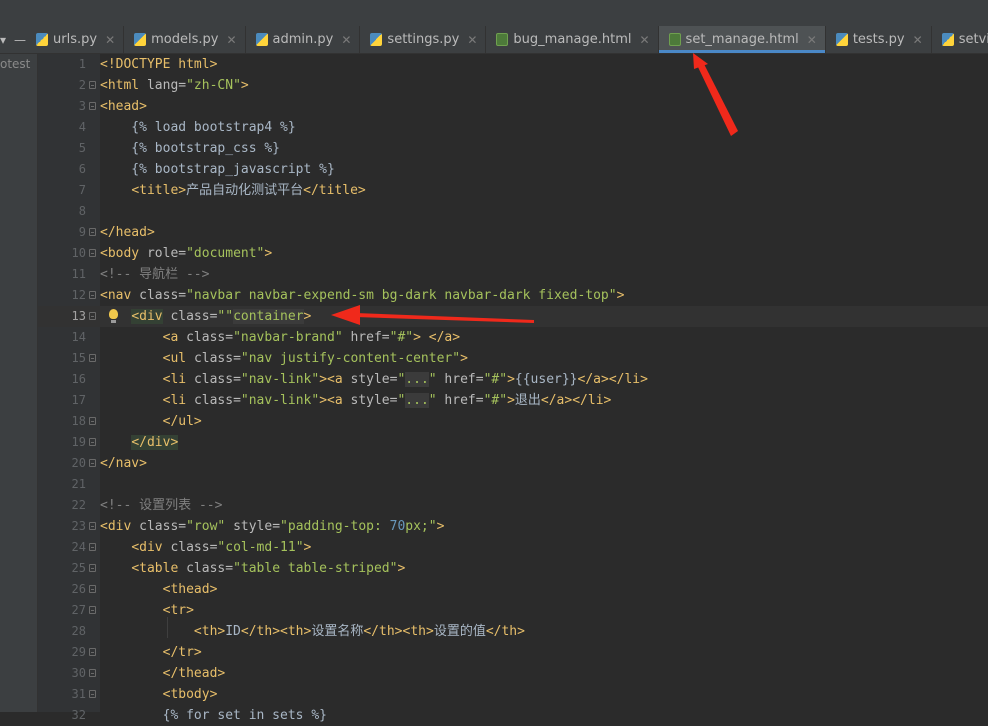  What do you see at coordinates (502, 39) in the screenshot?
I see `html-file-icon` at bounding box center [502, 39].